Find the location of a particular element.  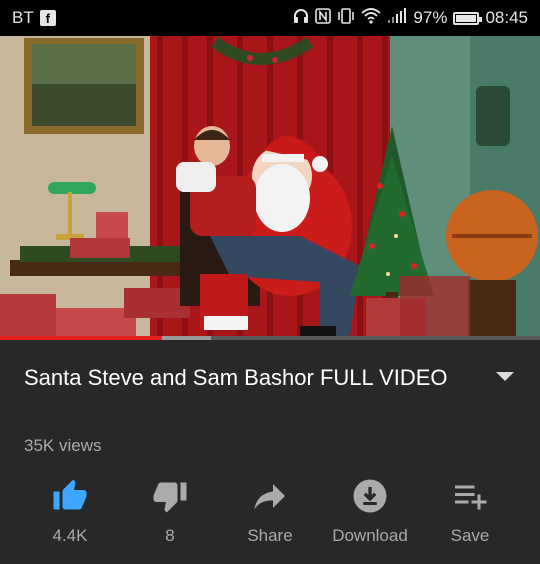

thumbs-up-icon is located at coordinates (70, 494).